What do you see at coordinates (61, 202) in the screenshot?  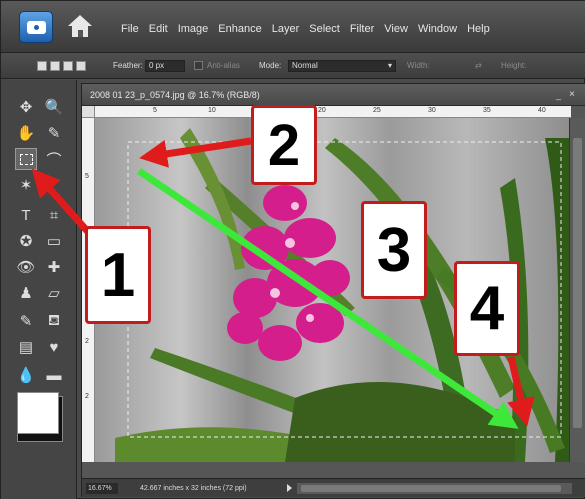 I see `arrow-to-marquee-tool` at bounding box center [61, 202].